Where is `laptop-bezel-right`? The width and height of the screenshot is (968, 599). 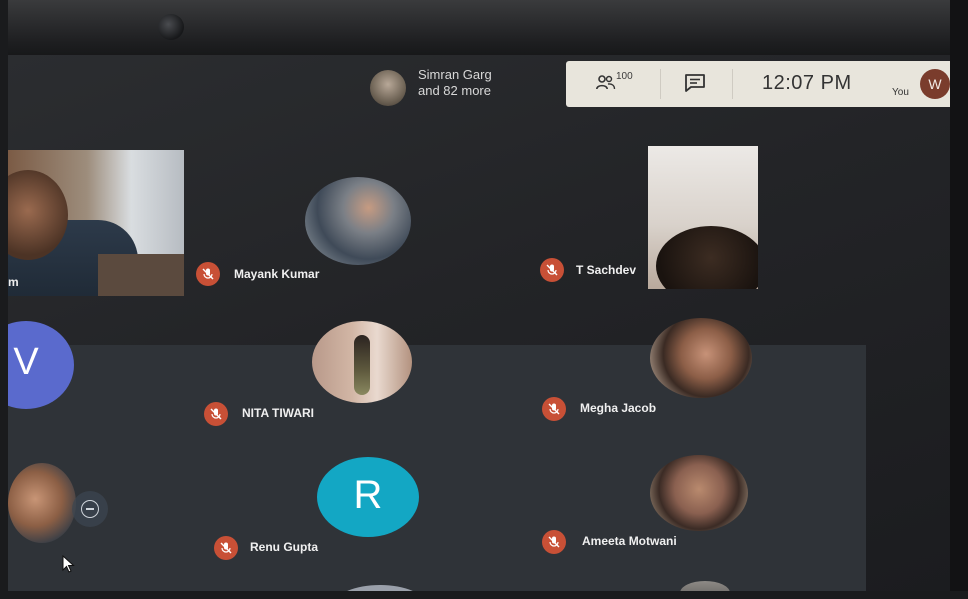
laptop-bezel-right is located at coordinates (959, 299).